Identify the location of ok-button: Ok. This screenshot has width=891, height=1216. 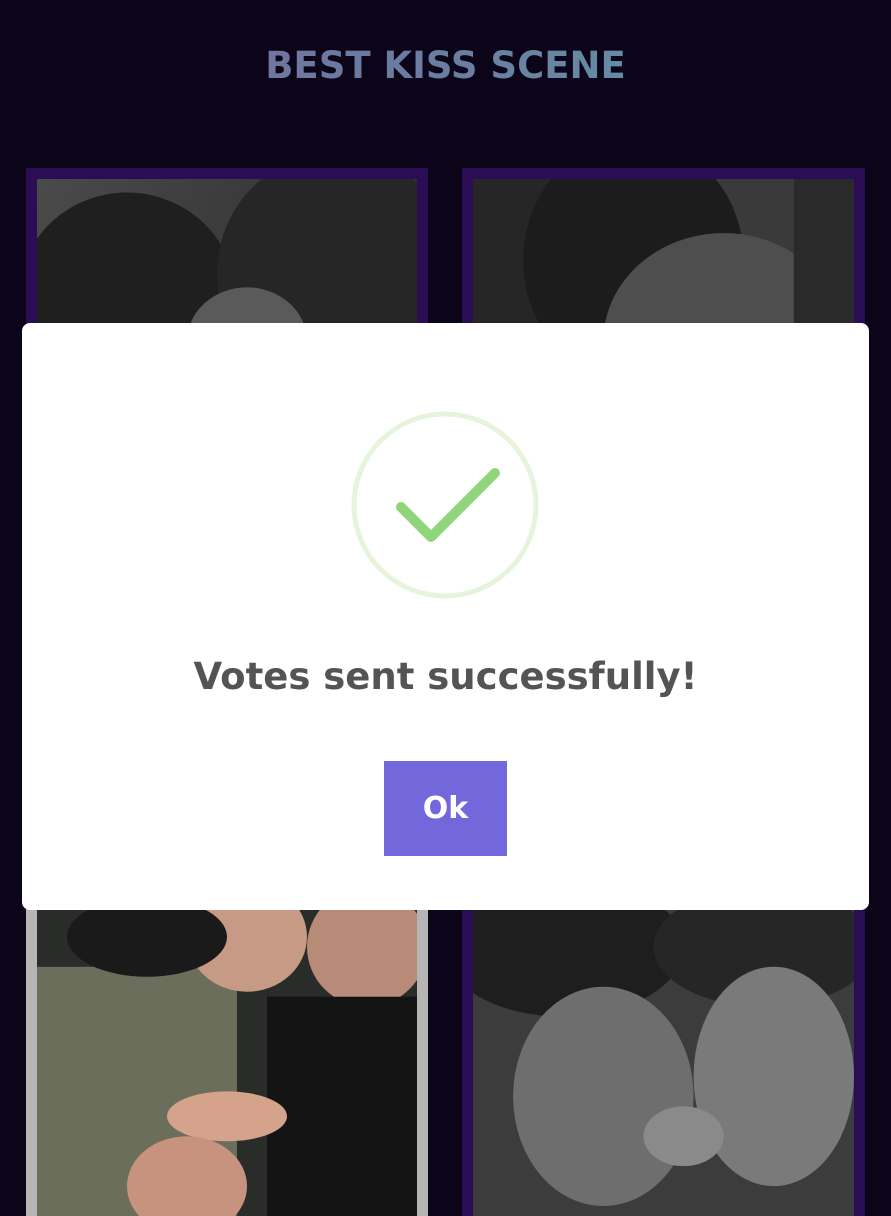
(445, 808).